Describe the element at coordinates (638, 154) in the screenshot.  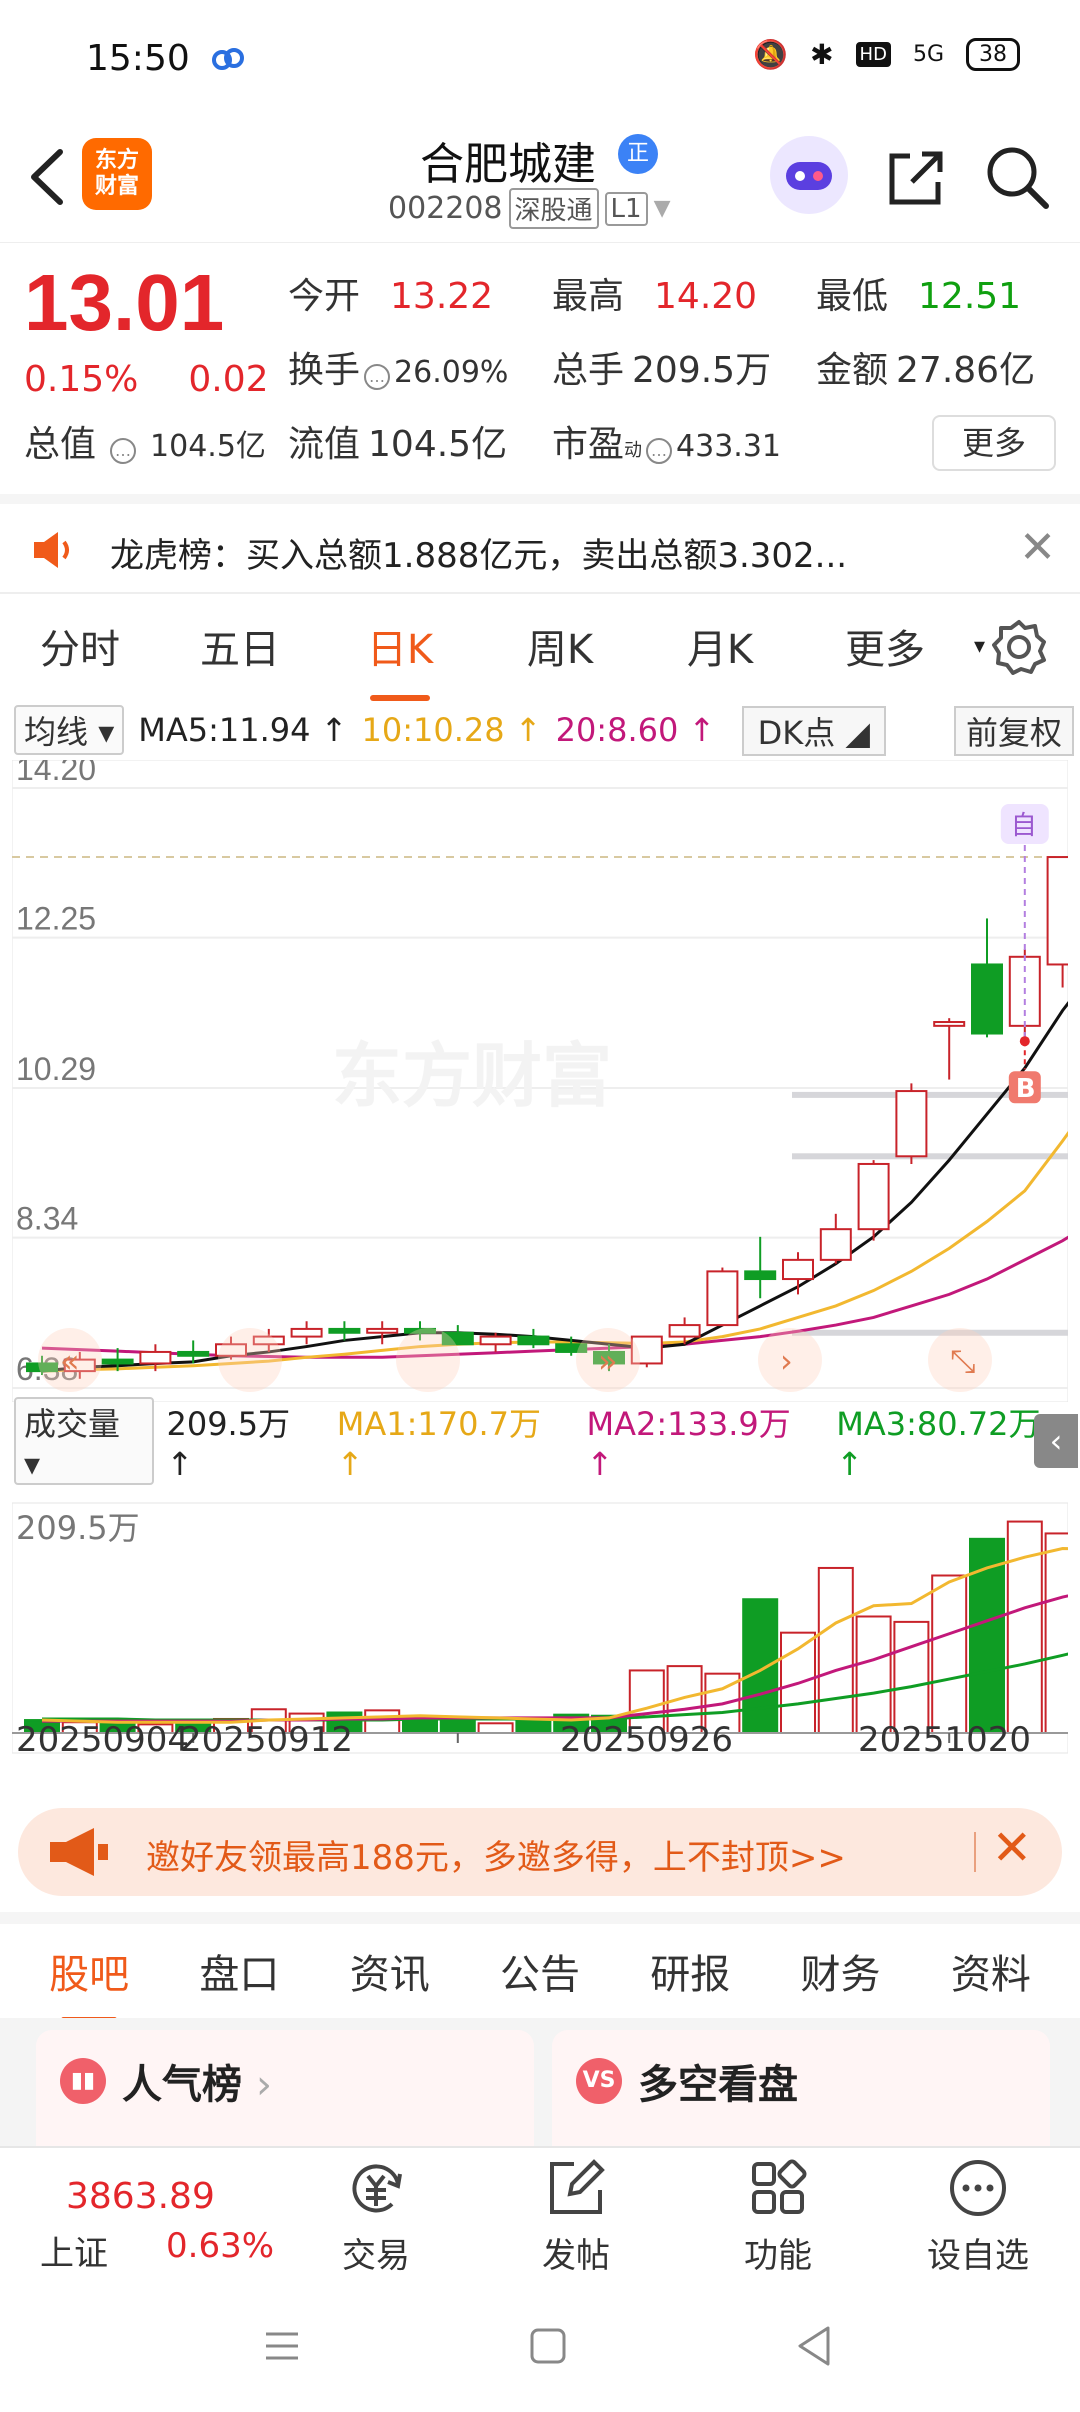
I see `zheng-badge: 正` at that location.